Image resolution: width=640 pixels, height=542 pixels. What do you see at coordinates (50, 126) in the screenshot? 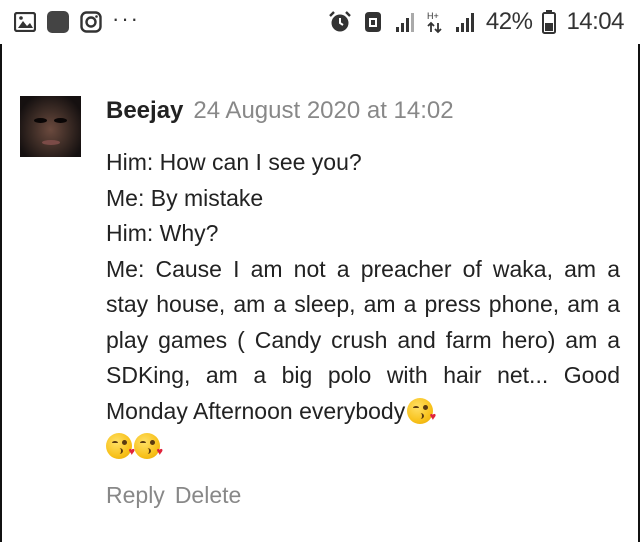
I see `avatar` at bounding box center [50, 126].